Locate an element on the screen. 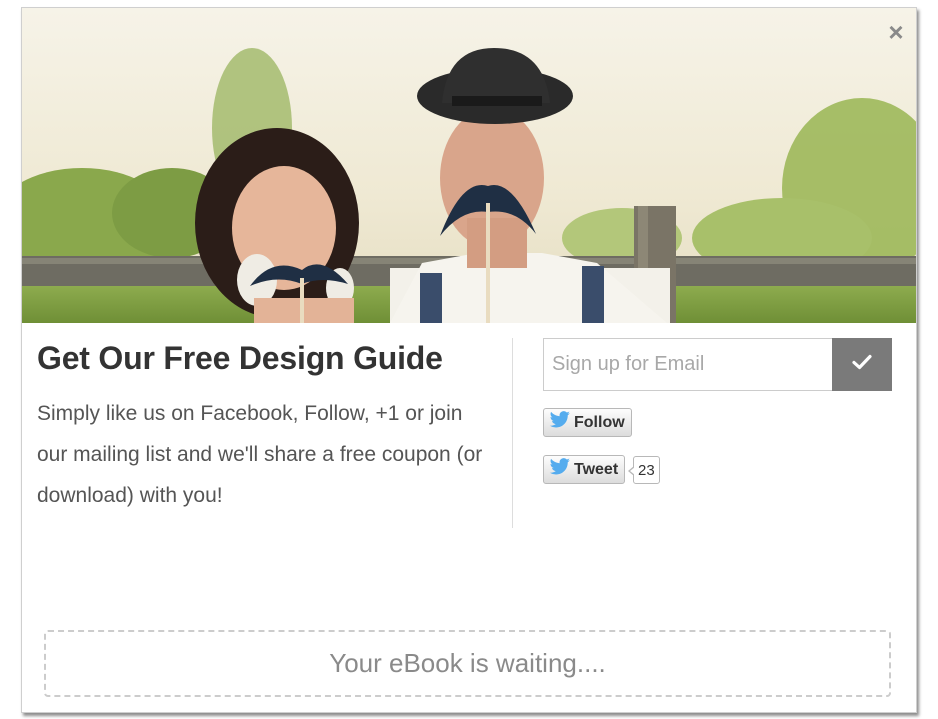  submit-email-button is located at coordinates (862, 364).